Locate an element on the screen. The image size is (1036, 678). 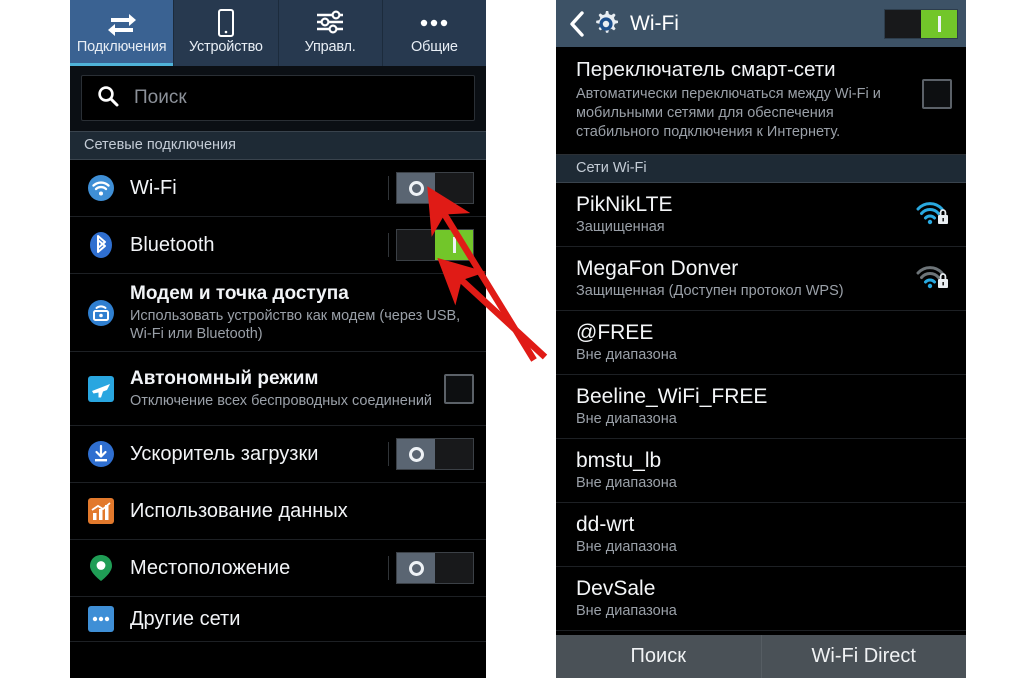
tab-general-label: Общие is located at coordinates (434, 47).